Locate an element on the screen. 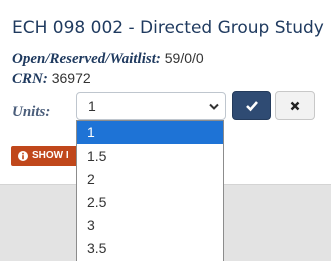  units-label: Units: is located at coordinates (31, 112).